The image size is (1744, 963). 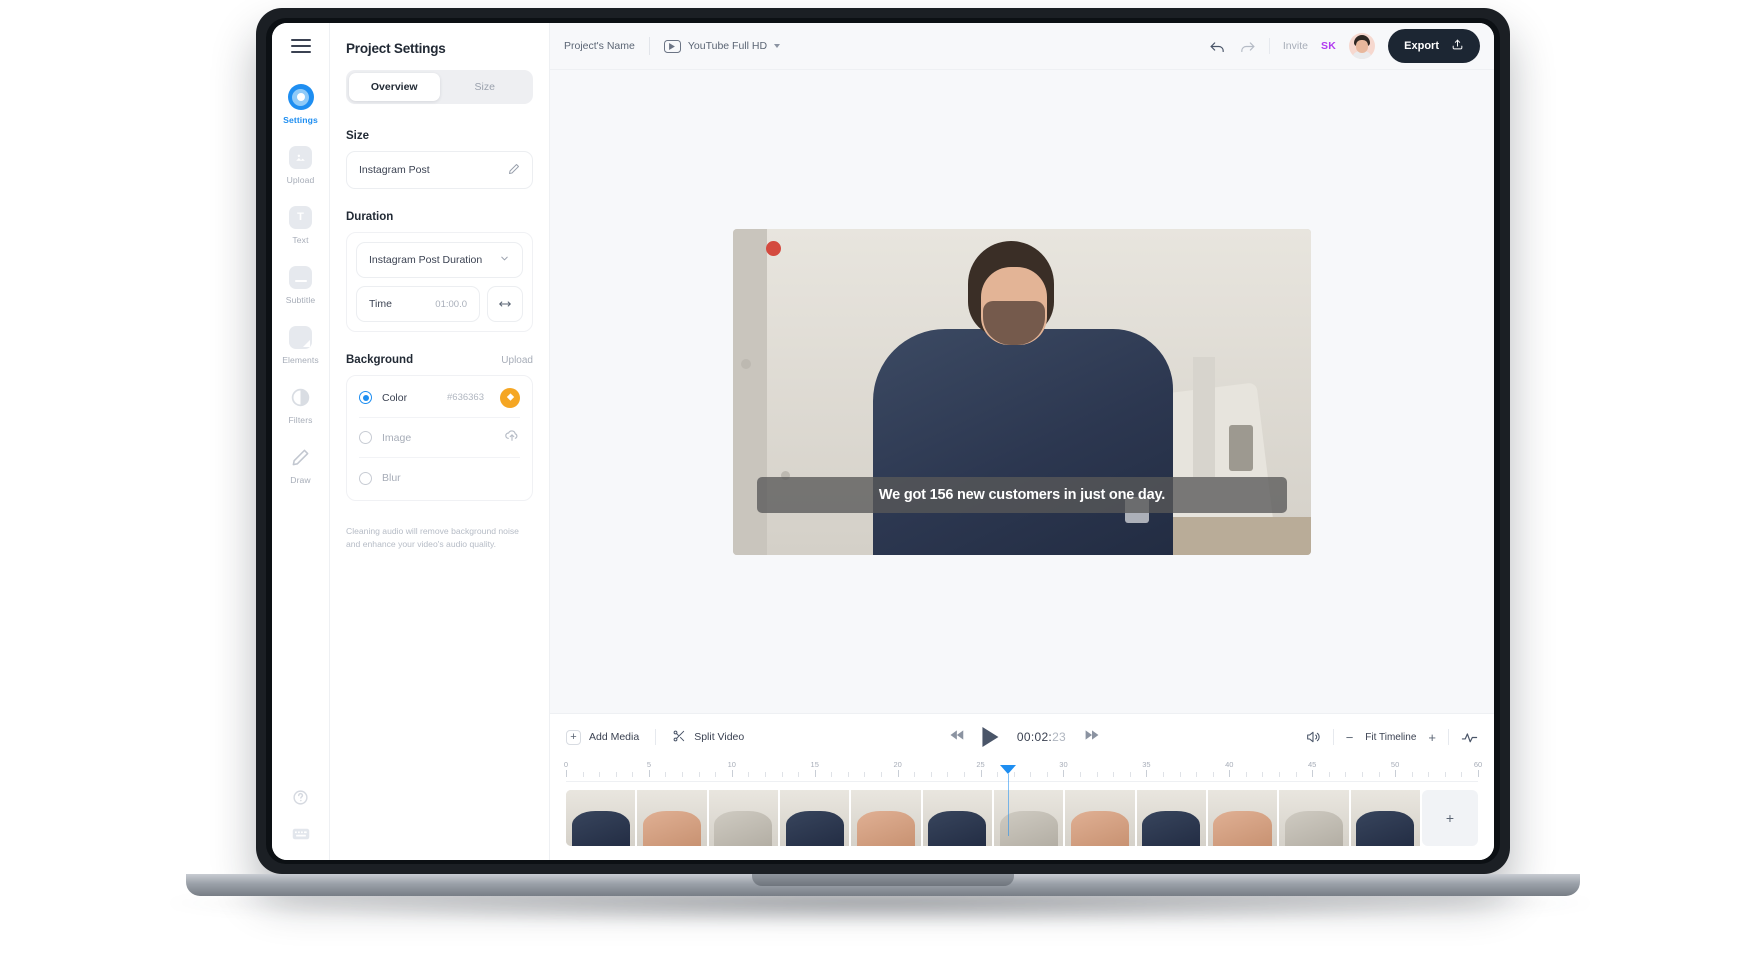 I want to click on collaborator-initials: SK, so click(x=1328, y=46).